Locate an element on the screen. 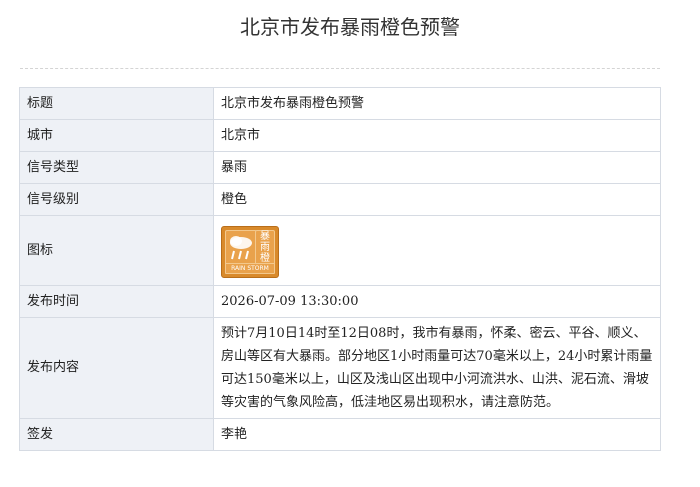 This screenshot has height=487, width=700. row-label: 发布内容 is located at coordinates (116, 368).